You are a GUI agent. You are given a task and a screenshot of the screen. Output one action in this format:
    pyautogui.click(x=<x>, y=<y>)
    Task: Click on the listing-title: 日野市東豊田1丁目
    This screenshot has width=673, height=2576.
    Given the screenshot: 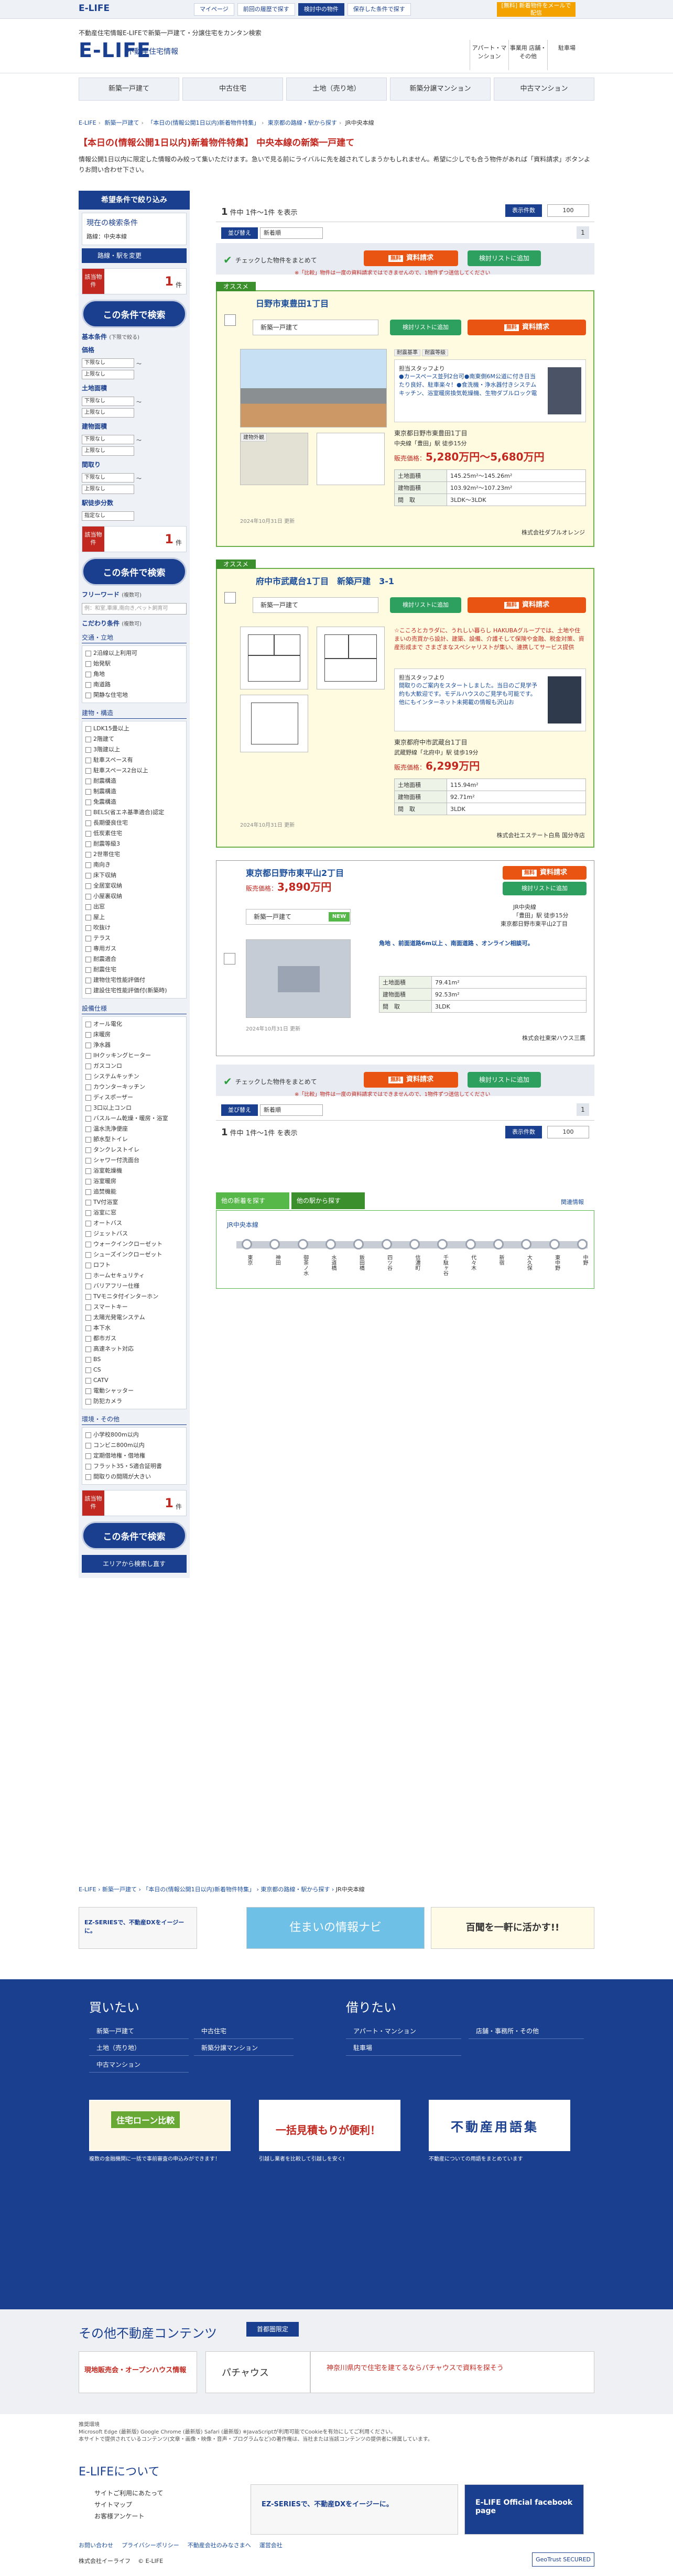 What is the action you would take?
    pyautogui.click(x=292, y=303)
    